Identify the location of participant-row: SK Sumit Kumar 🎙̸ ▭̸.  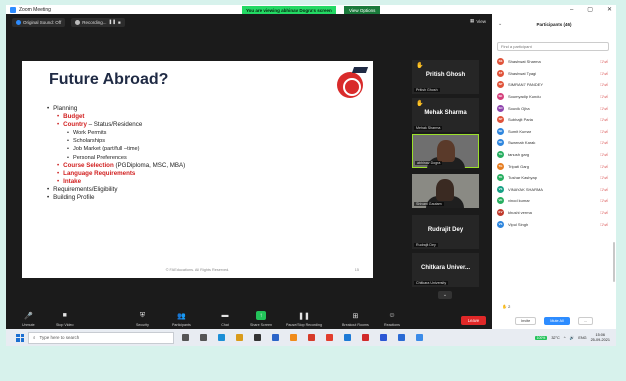
(554, 132).